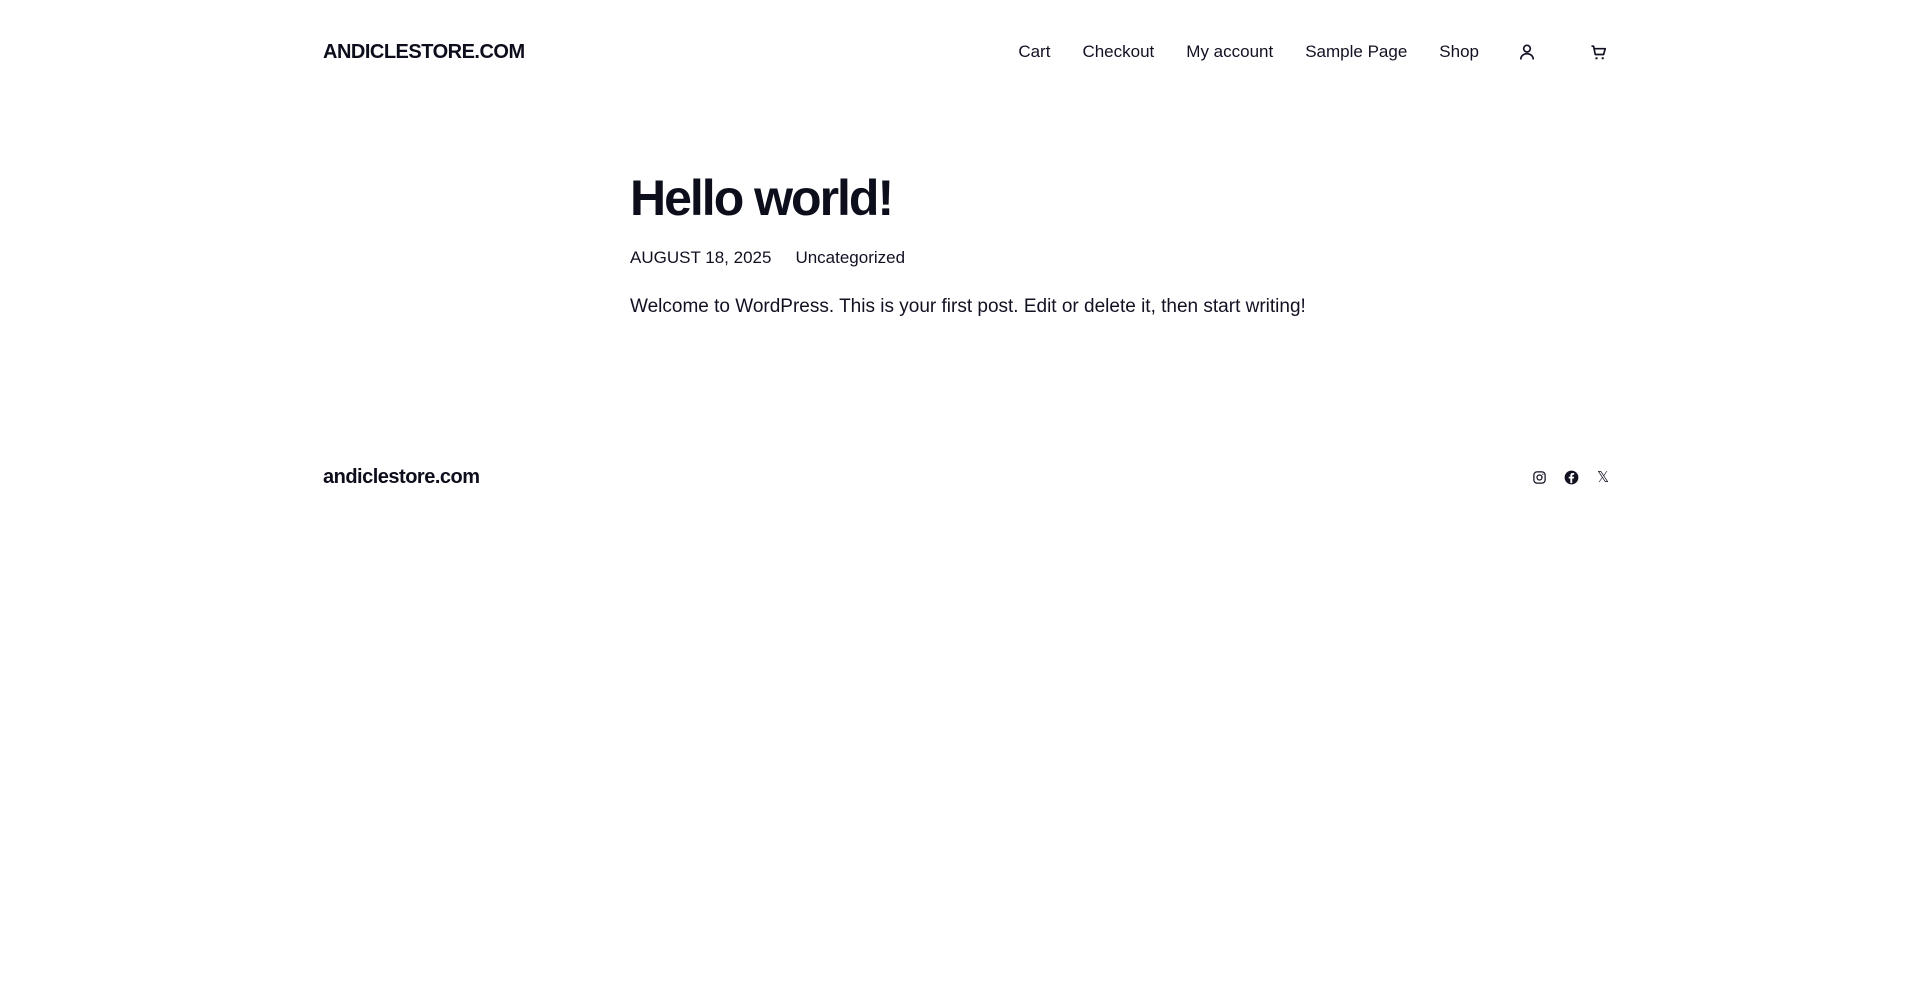 Image resolution: width=1920 pixels, height=993 pixels. I want to click on nav-link-my-account: My account, so click(1229, 52).